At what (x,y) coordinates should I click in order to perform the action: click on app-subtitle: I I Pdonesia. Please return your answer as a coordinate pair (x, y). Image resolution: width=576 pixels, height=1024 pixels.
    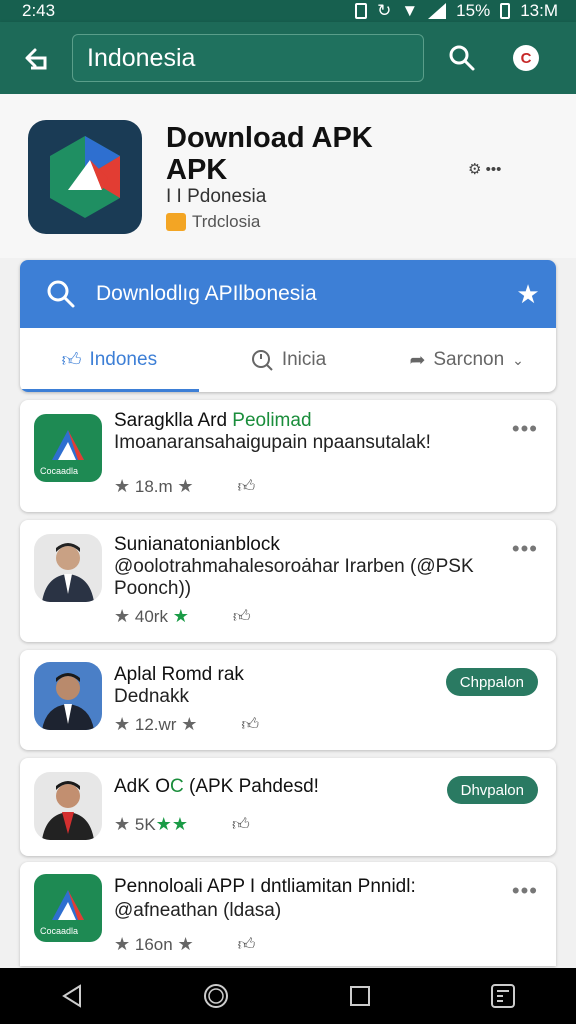
    Looking at the image, I should click on (216, 196).